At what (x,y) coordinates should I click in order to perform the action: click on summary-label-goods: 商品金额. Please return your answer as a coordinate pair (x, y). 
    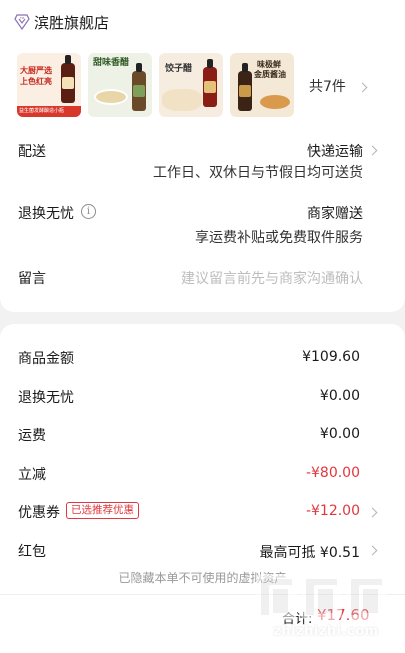
    Looking at the image, I should click on (46, 359).